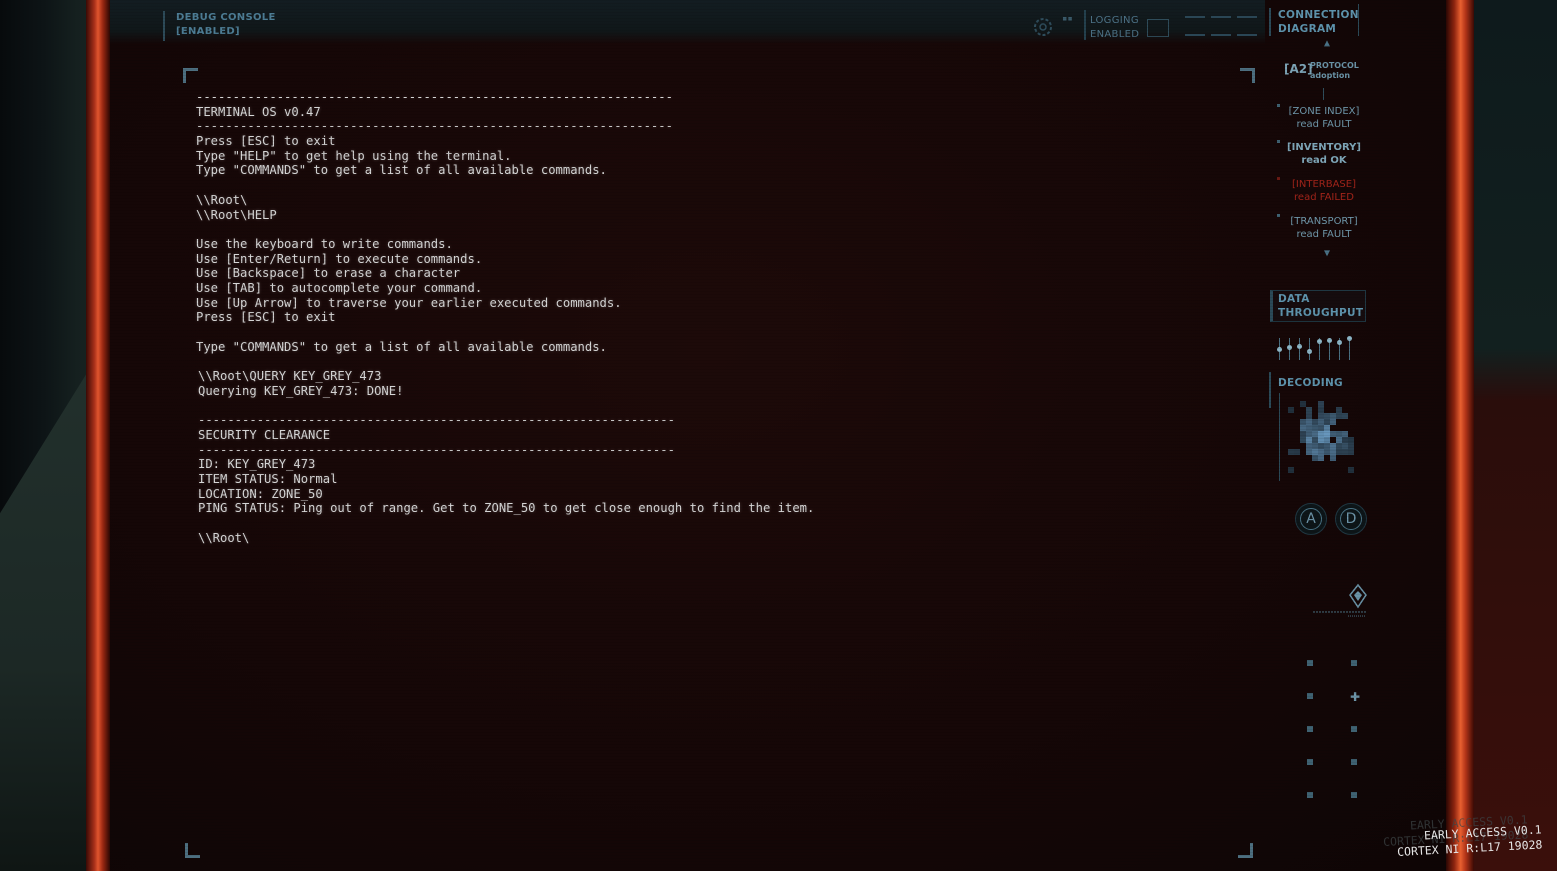 This screenshot has width=1557, height=871. Describe the element at coordinates (1324, 111) in the screenshot. I see `connection-item-name: [ZONE INDEX]` at that location.